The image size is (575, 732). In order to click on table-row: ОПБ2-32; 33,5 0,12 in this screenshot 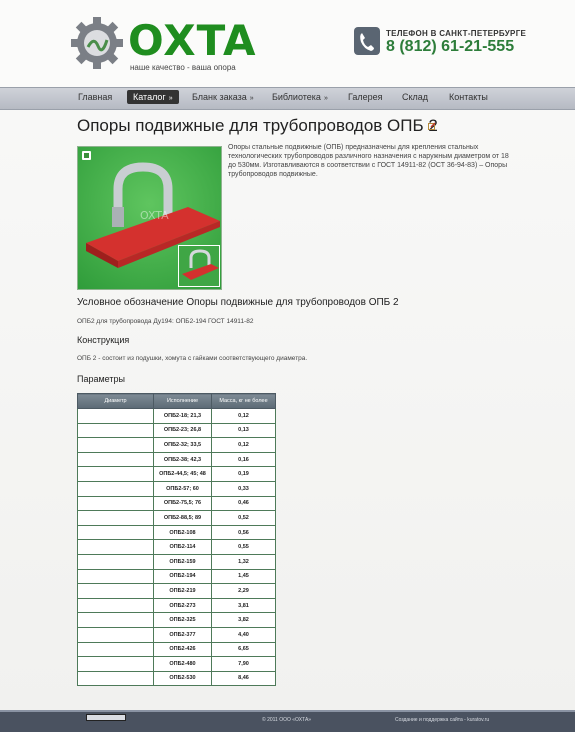, I will do `click(176, 445)`.